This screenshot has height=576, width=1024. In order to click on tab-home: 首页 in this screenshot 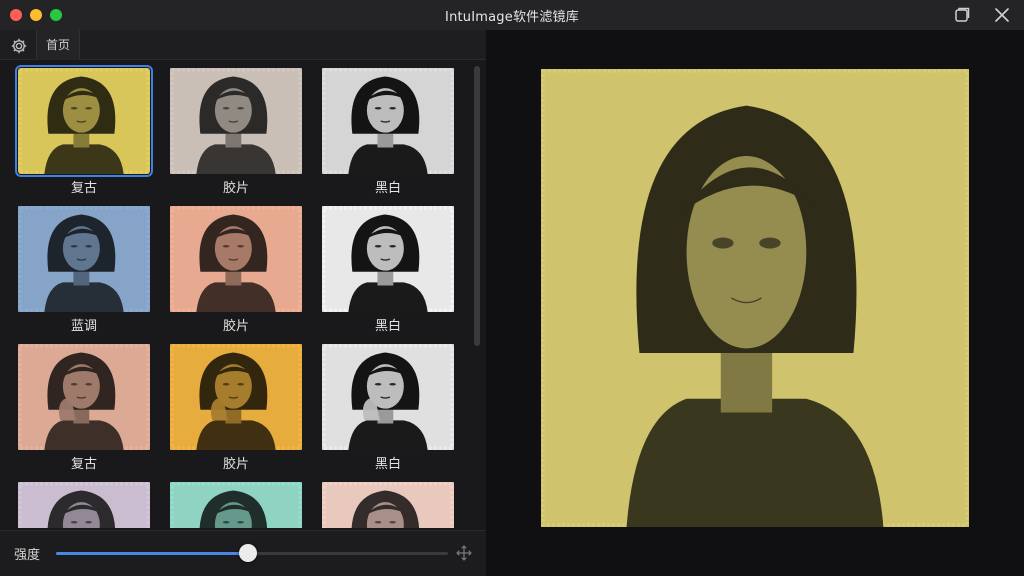, I will do `click(58, 45)`.